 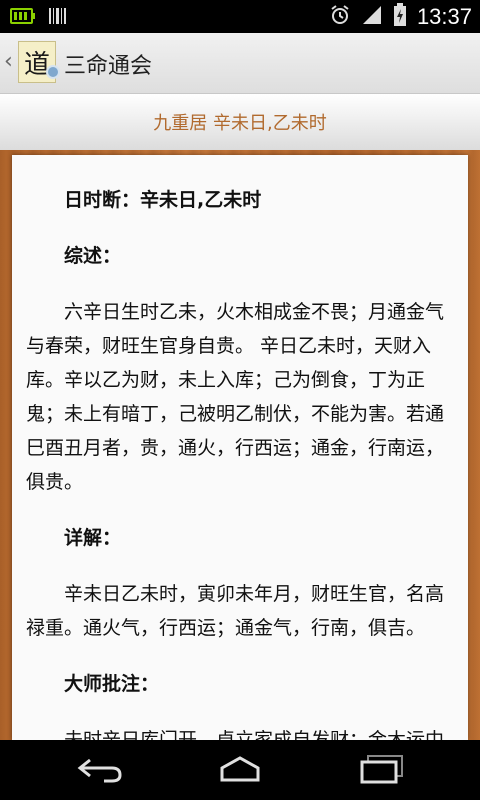 I want to click on app-logo: 道, so click(x=39, y=62).